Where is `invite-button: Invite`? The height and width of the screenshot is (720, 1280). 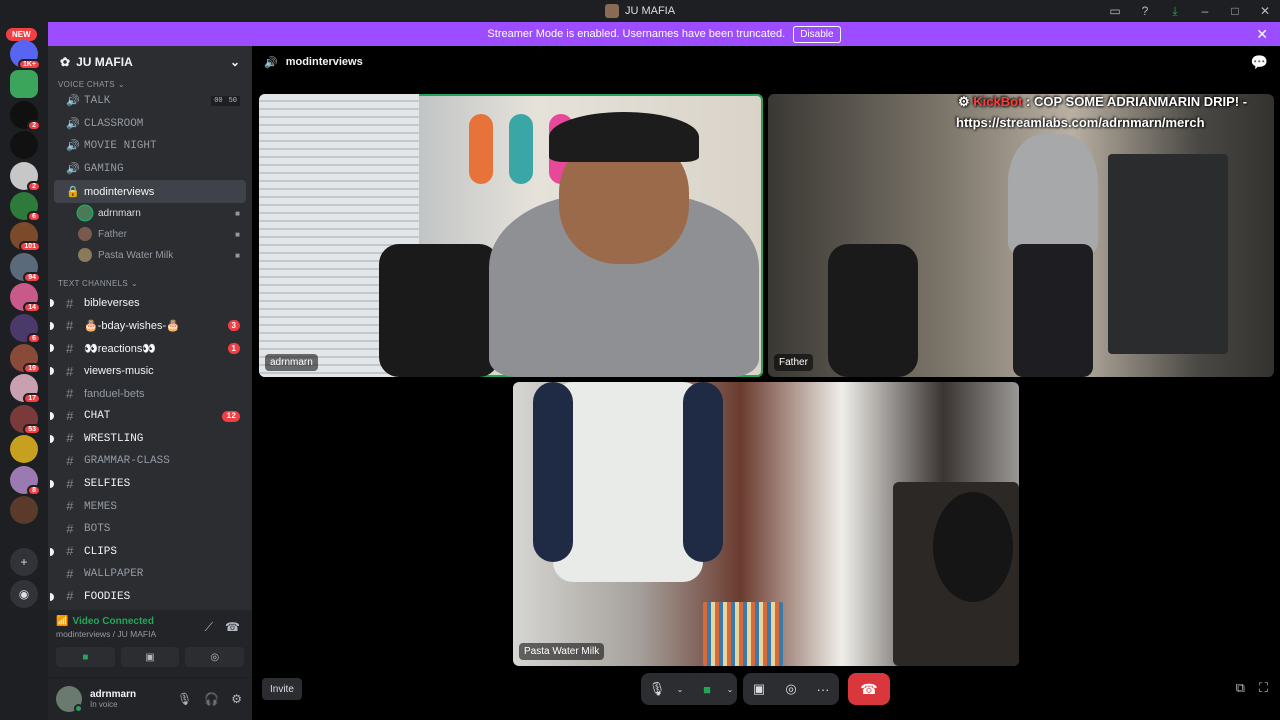 invite-button: Invite is located at coordinates (282, 689).